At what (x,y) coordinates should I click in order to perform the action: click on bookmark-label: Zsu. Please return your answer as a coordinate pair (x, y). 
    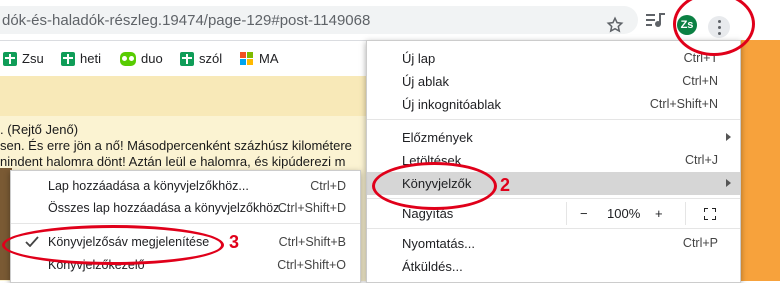
    Looking at the image, I should click on (33, 58).